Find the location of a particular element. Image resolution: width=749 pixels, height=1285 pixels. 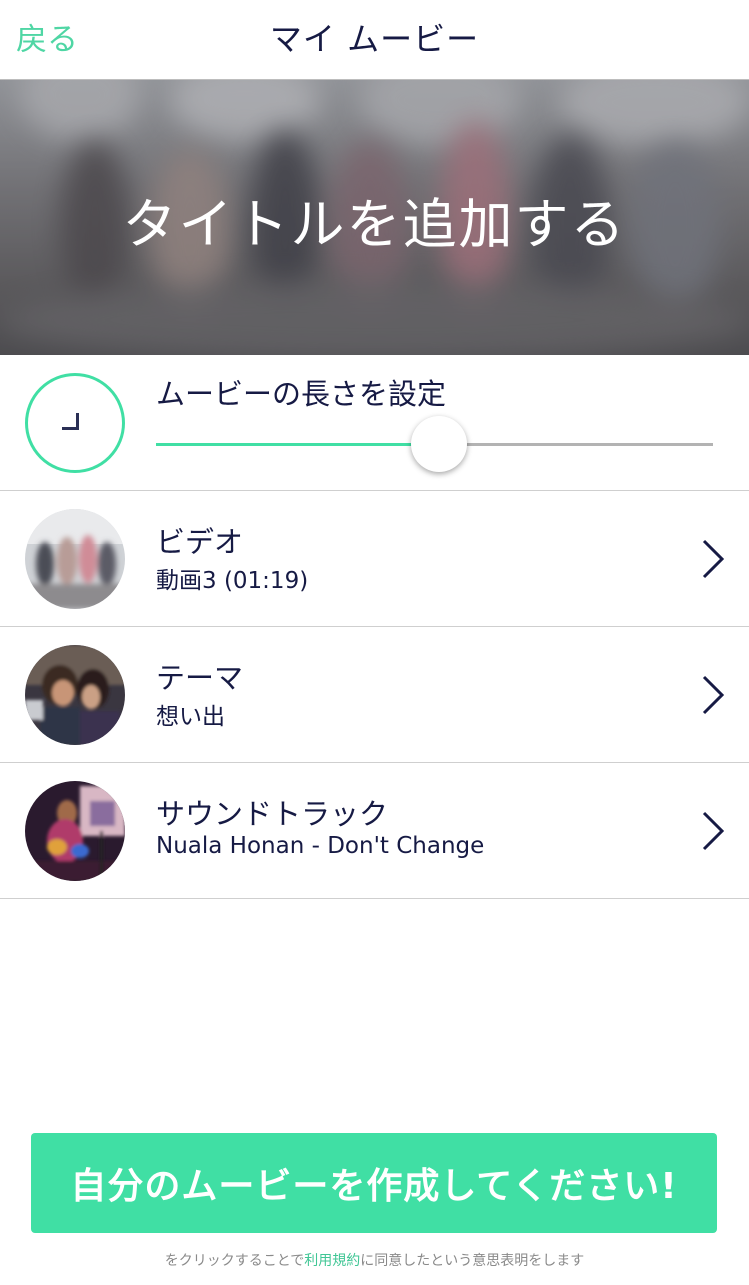

theme-thumbnail is located at coordinates (75, 695).